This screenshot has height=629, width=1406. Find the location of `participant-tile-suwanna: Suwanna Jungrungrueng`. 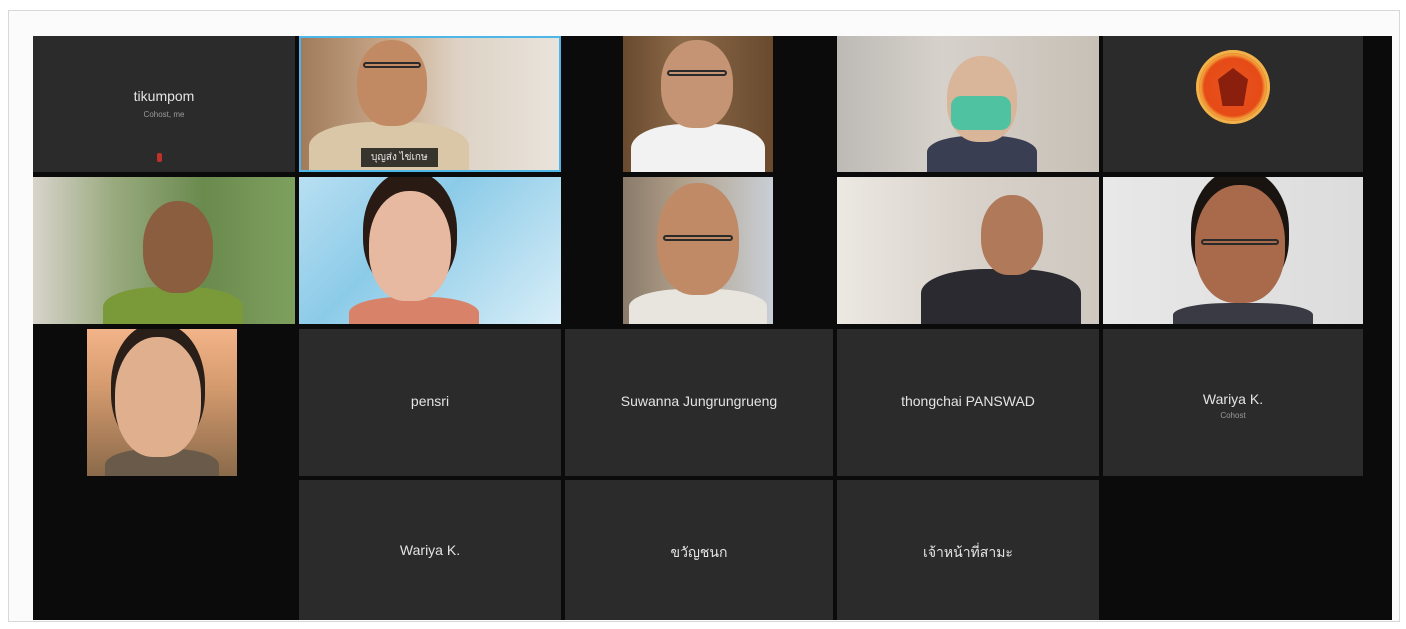

participant-tile-suwanna: Suwanna Jungrungrueng is located at coordinates (699, 402).